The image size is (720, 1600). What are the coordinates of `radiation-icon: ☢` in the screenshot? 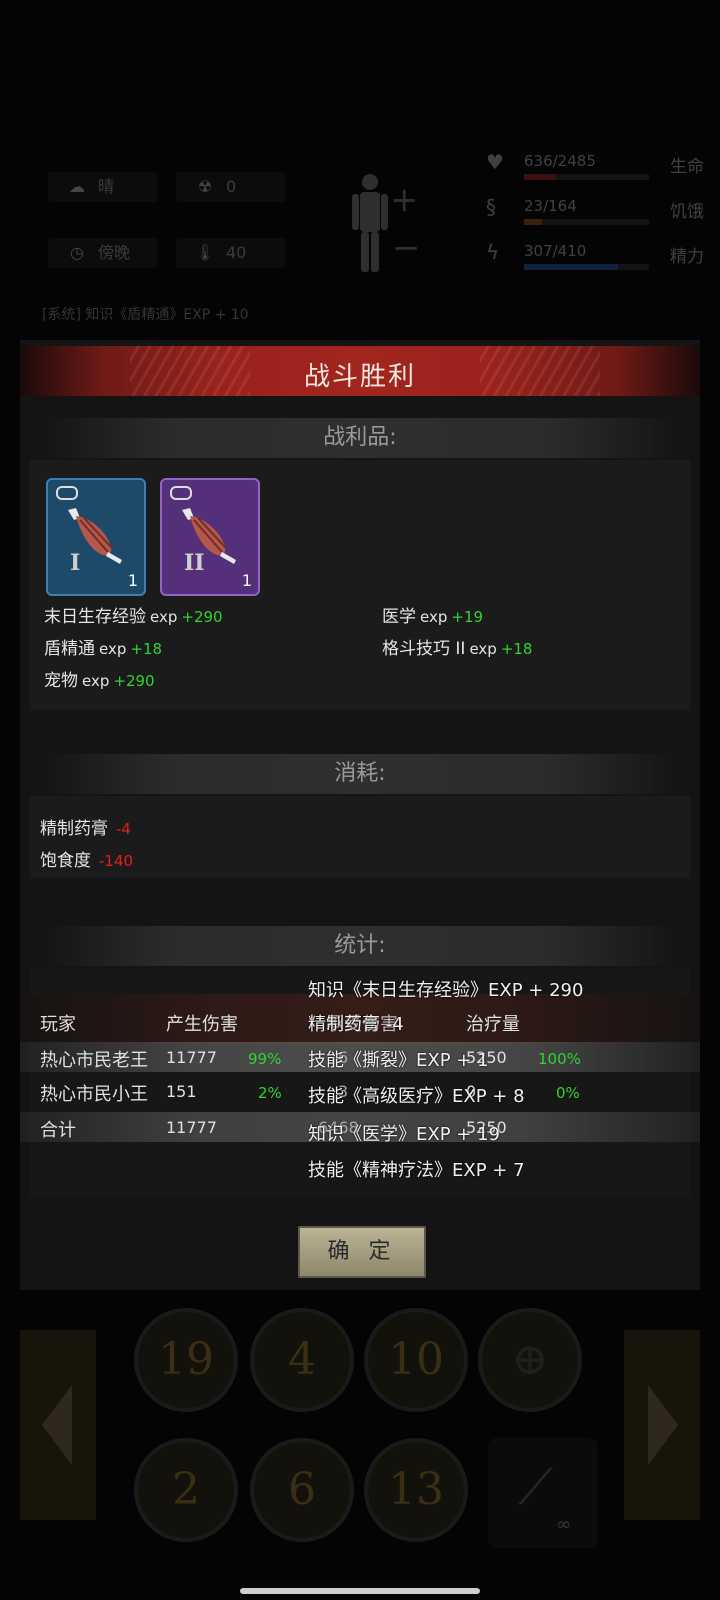 It's located at (205, 186).